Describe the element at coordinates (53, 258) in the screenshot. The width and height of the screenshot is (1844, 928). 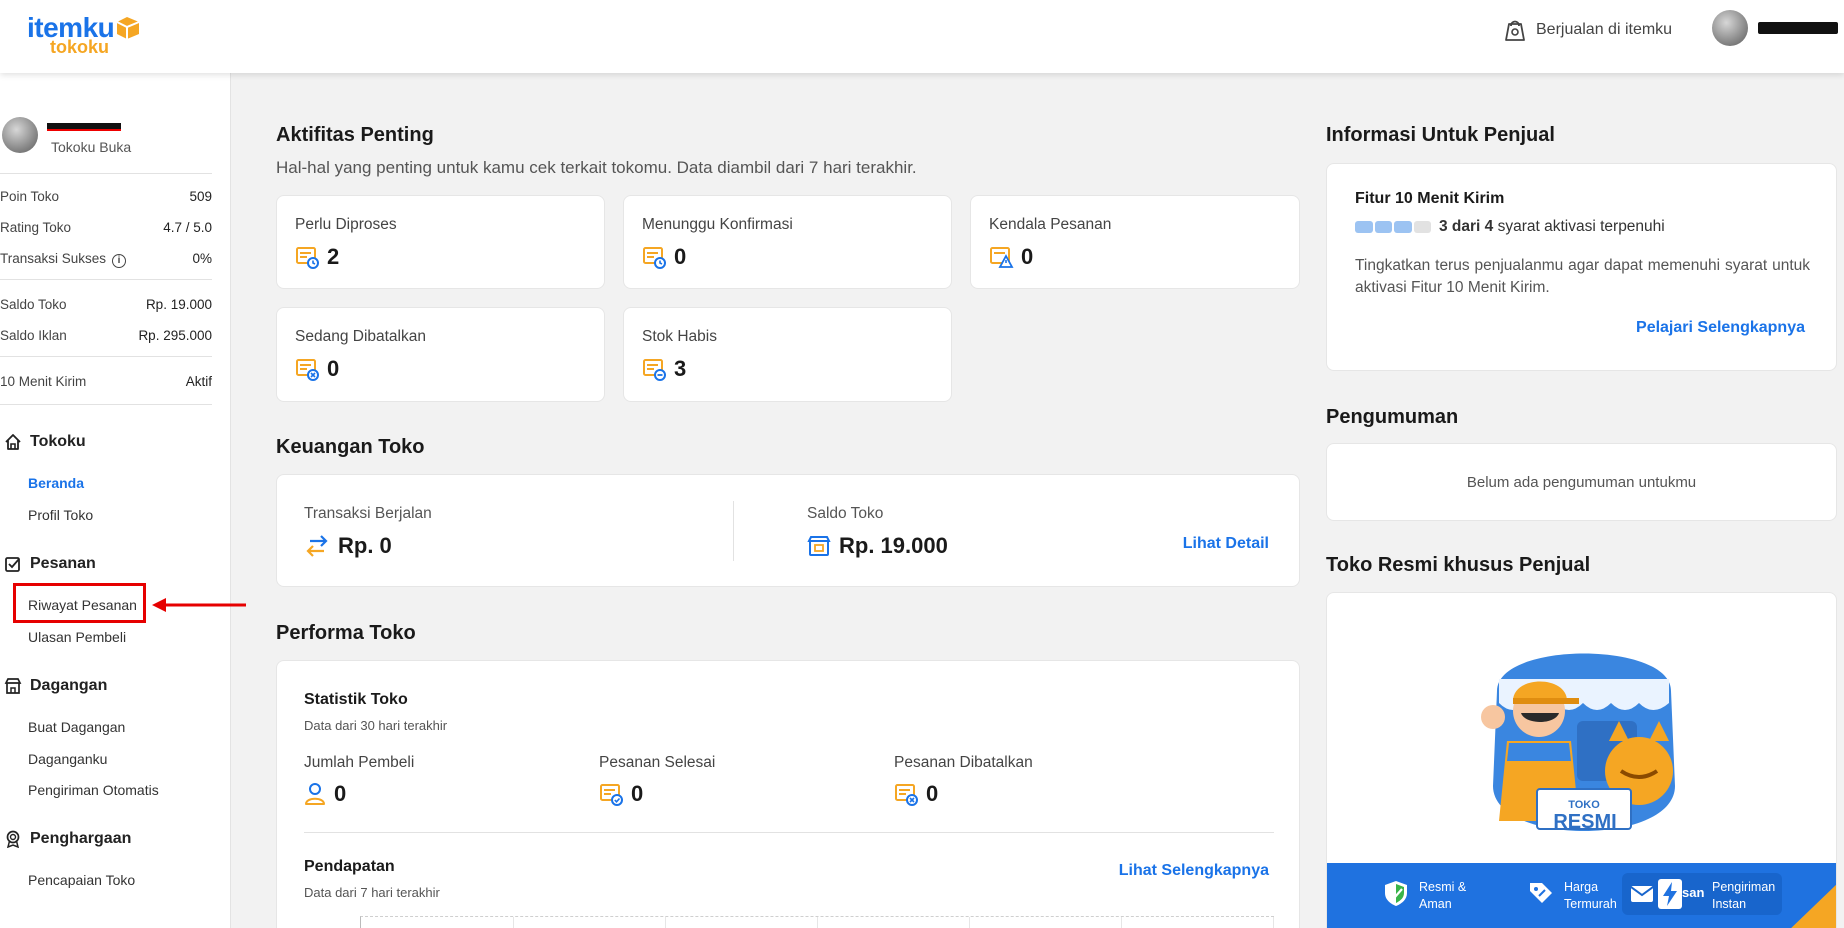
I see `stat-label: Transaksi Sukses` at that location.